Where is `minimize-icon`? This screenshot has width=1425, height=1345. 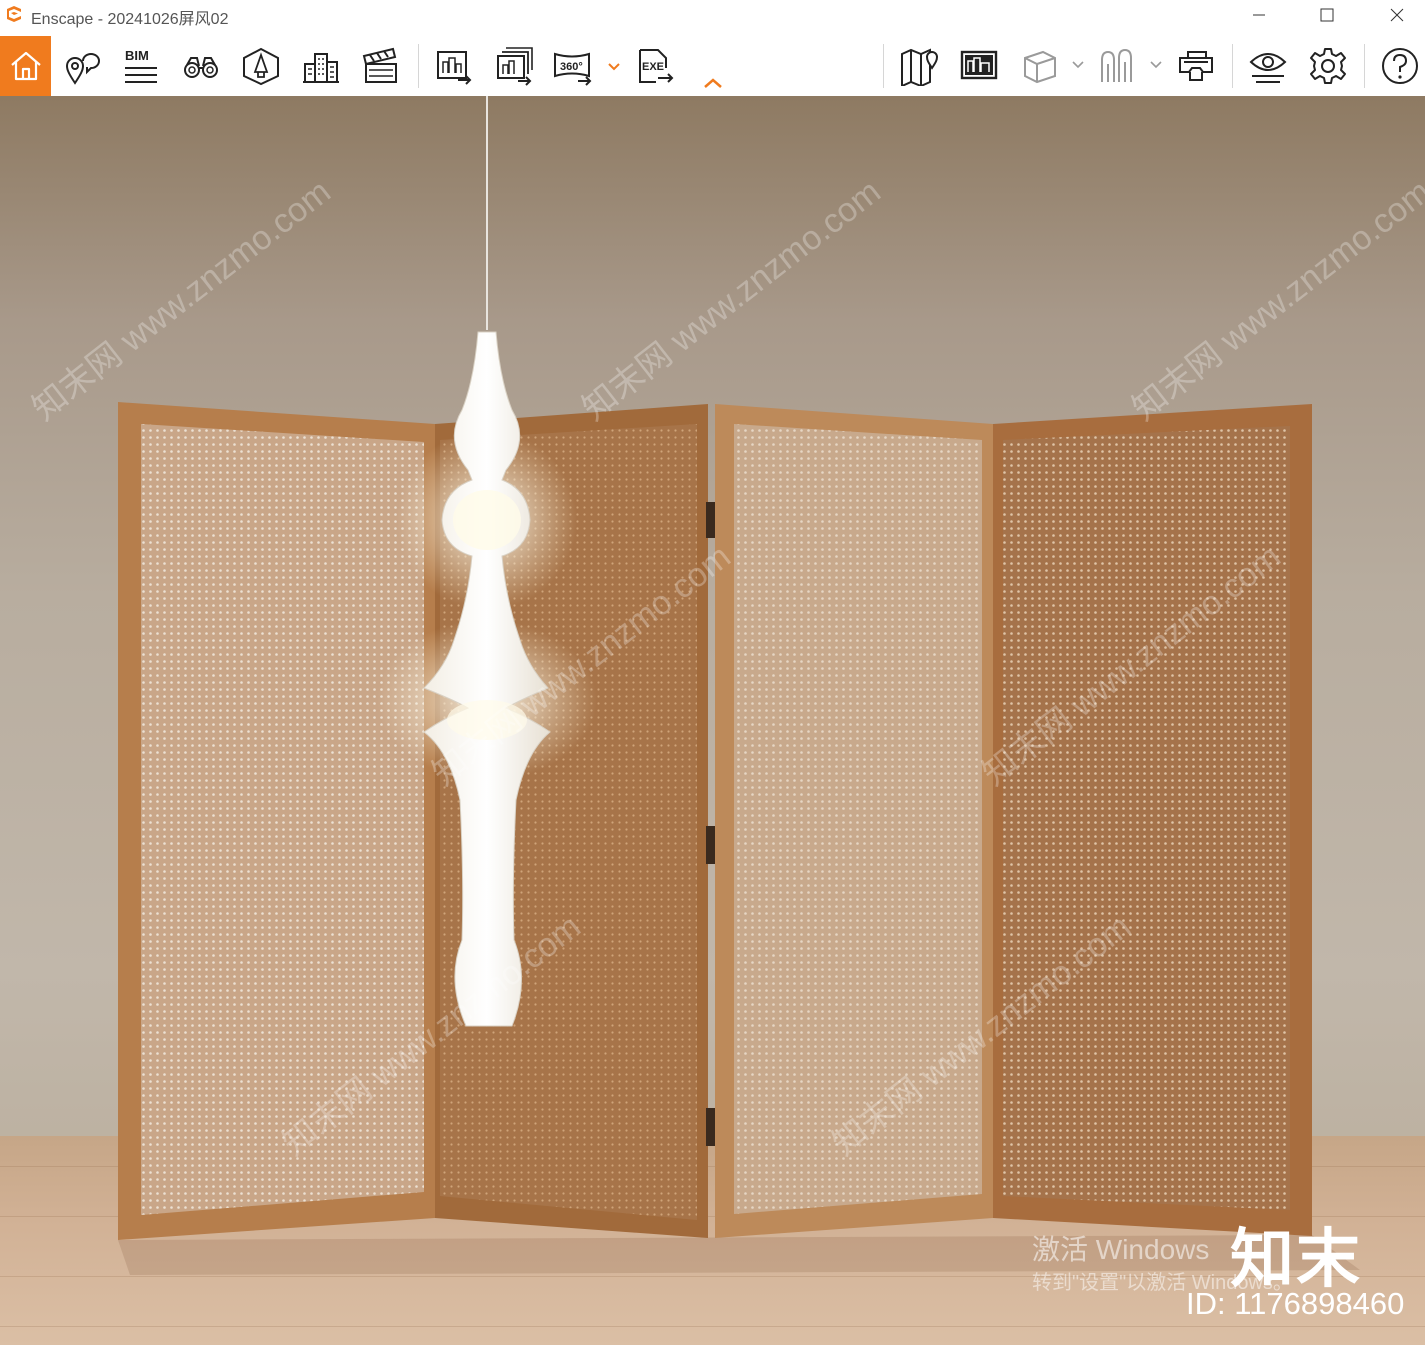
minimize-icon is located at coordinates (1259, 15).